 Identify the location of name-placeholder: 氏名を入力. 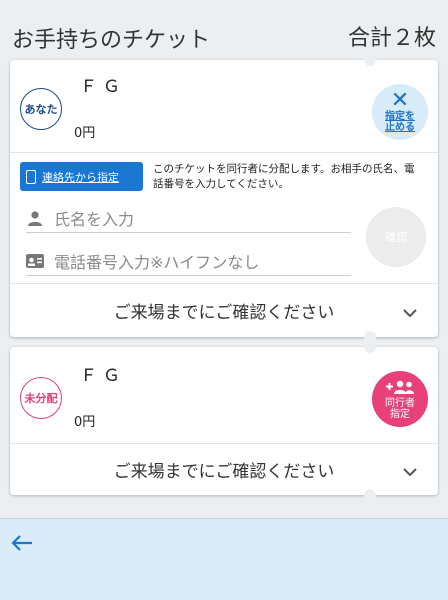
(94, 219).